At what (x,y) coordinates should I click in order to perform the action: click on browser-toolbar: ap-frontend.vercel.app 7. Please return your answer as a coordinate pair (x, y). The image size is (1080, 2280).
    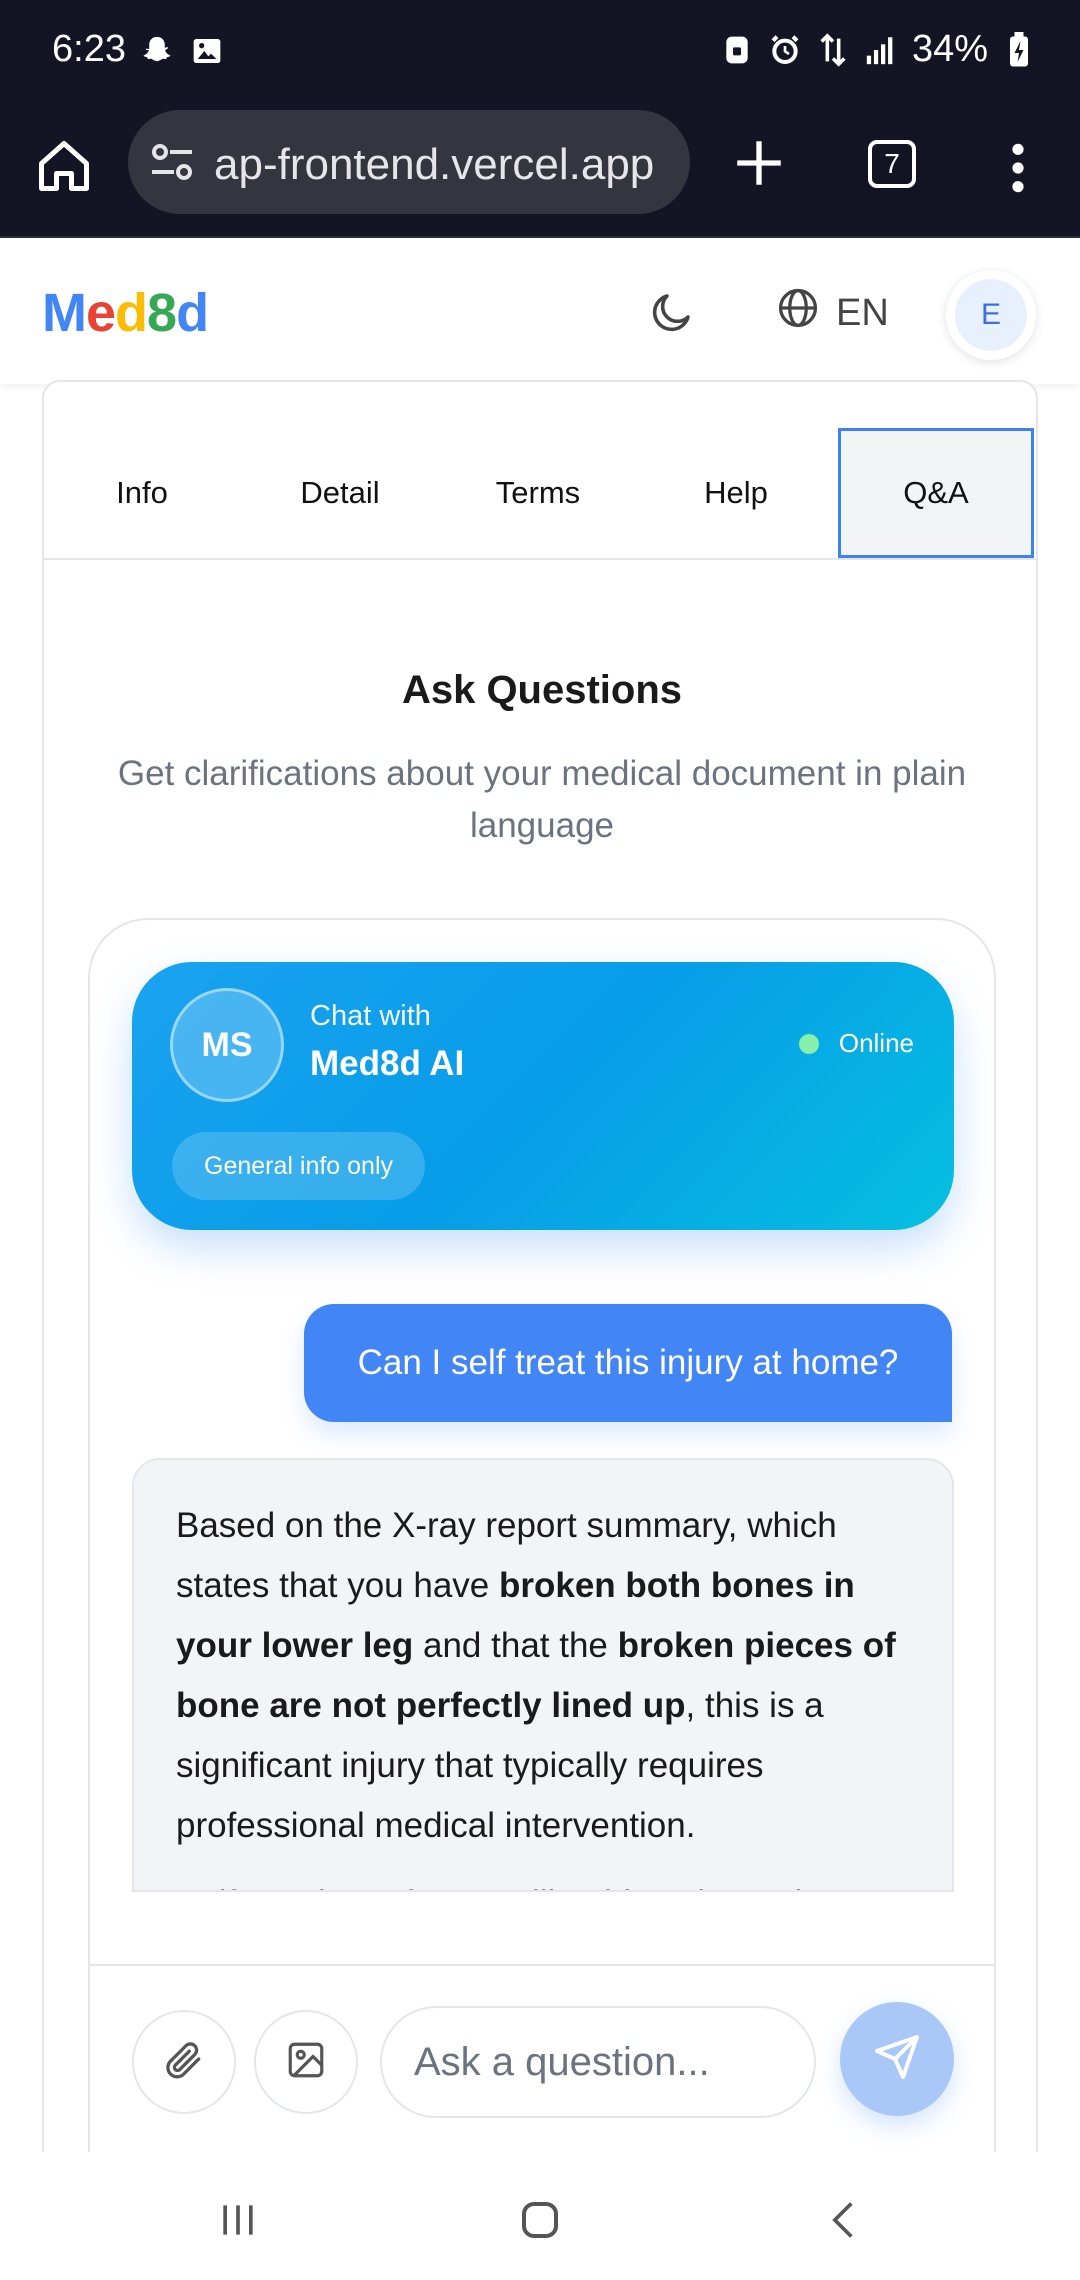
    Looking at the image, I should click on (540, 173).